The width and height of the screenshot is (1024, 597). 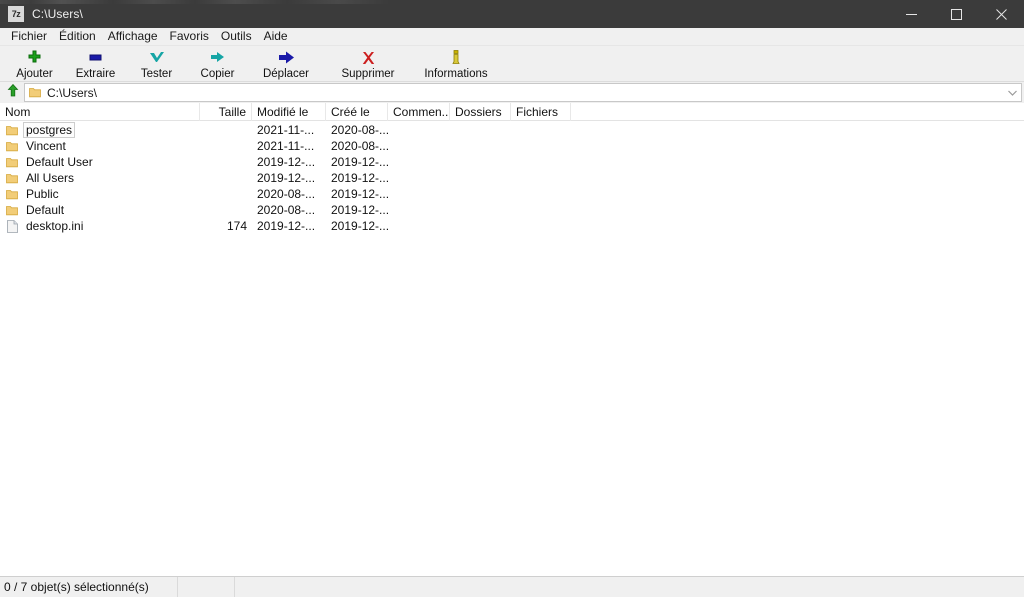 What do you see at coordinates (189, 36) in the screenshot?
I see `menu-item-favoris: Favoris` at bounding box center [189, 36].